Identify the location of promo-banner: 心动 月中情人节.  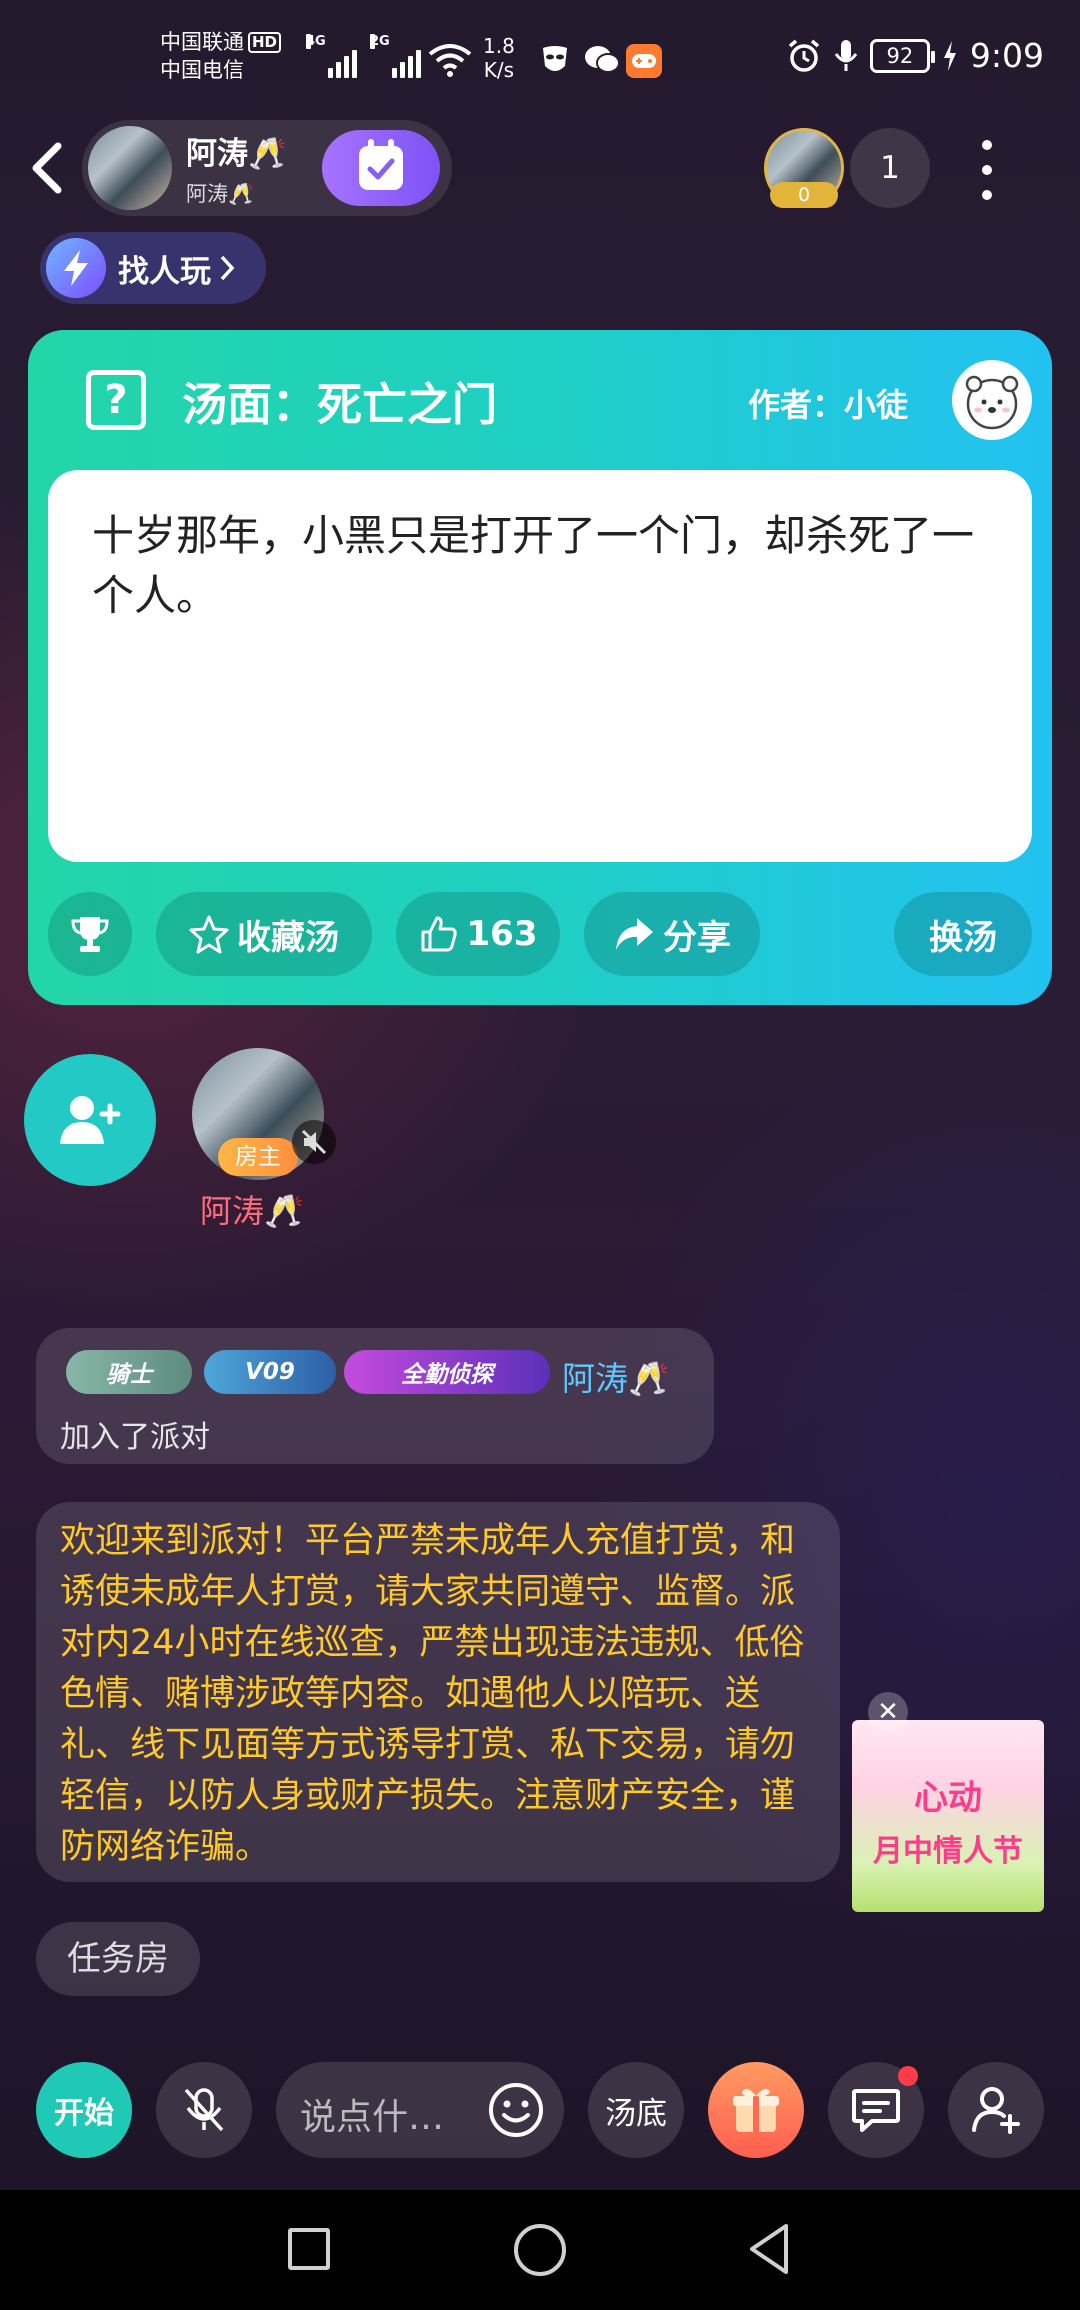
(948, 1816).